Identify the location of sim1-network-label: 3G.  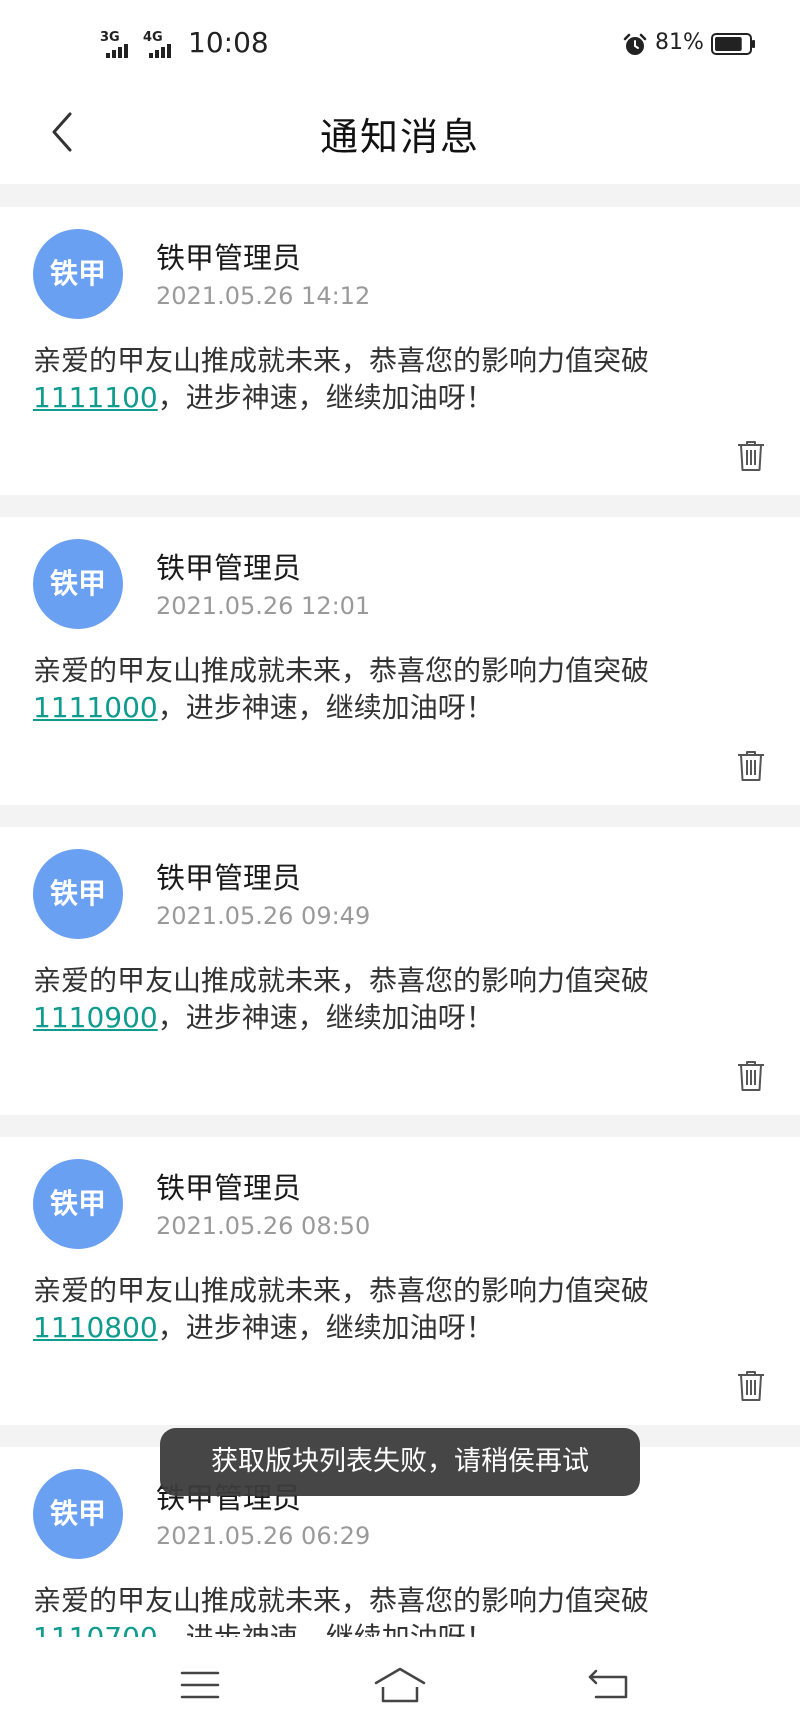
(110, 37).